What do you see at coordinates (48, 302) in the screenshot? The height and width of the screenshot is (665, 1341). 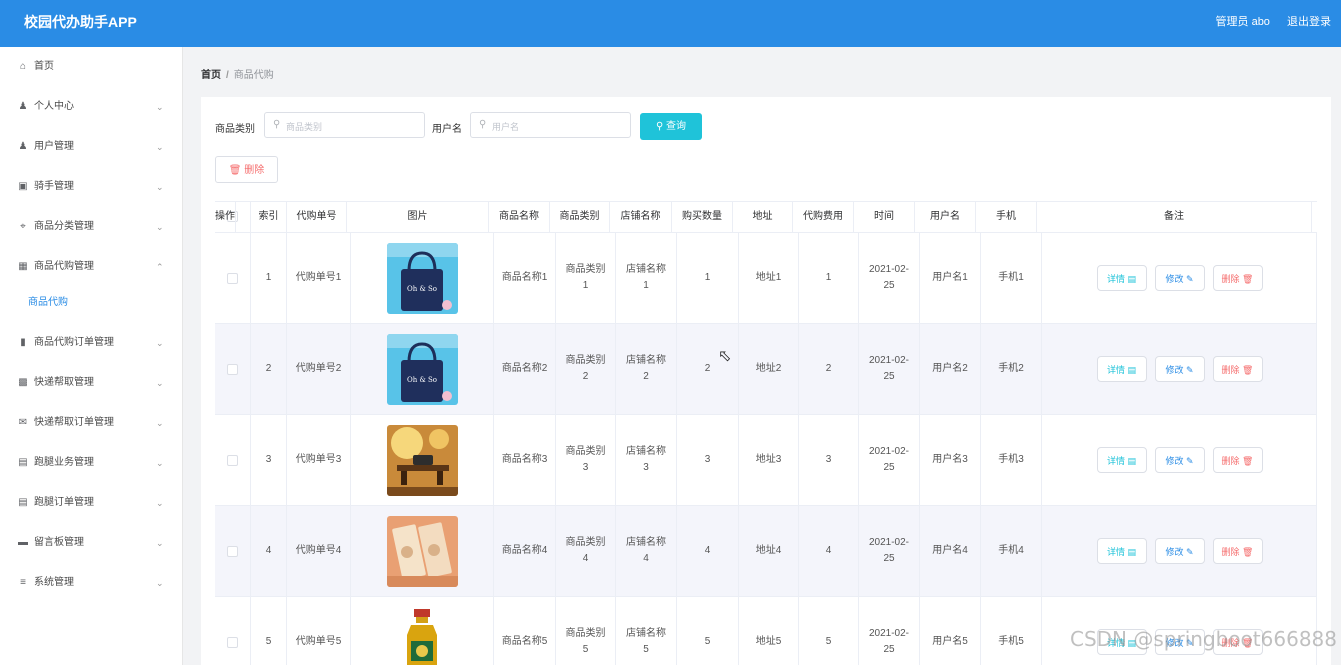 I see `sidebar-subitem-label: 商品代购` at bounding box center [48, 302].